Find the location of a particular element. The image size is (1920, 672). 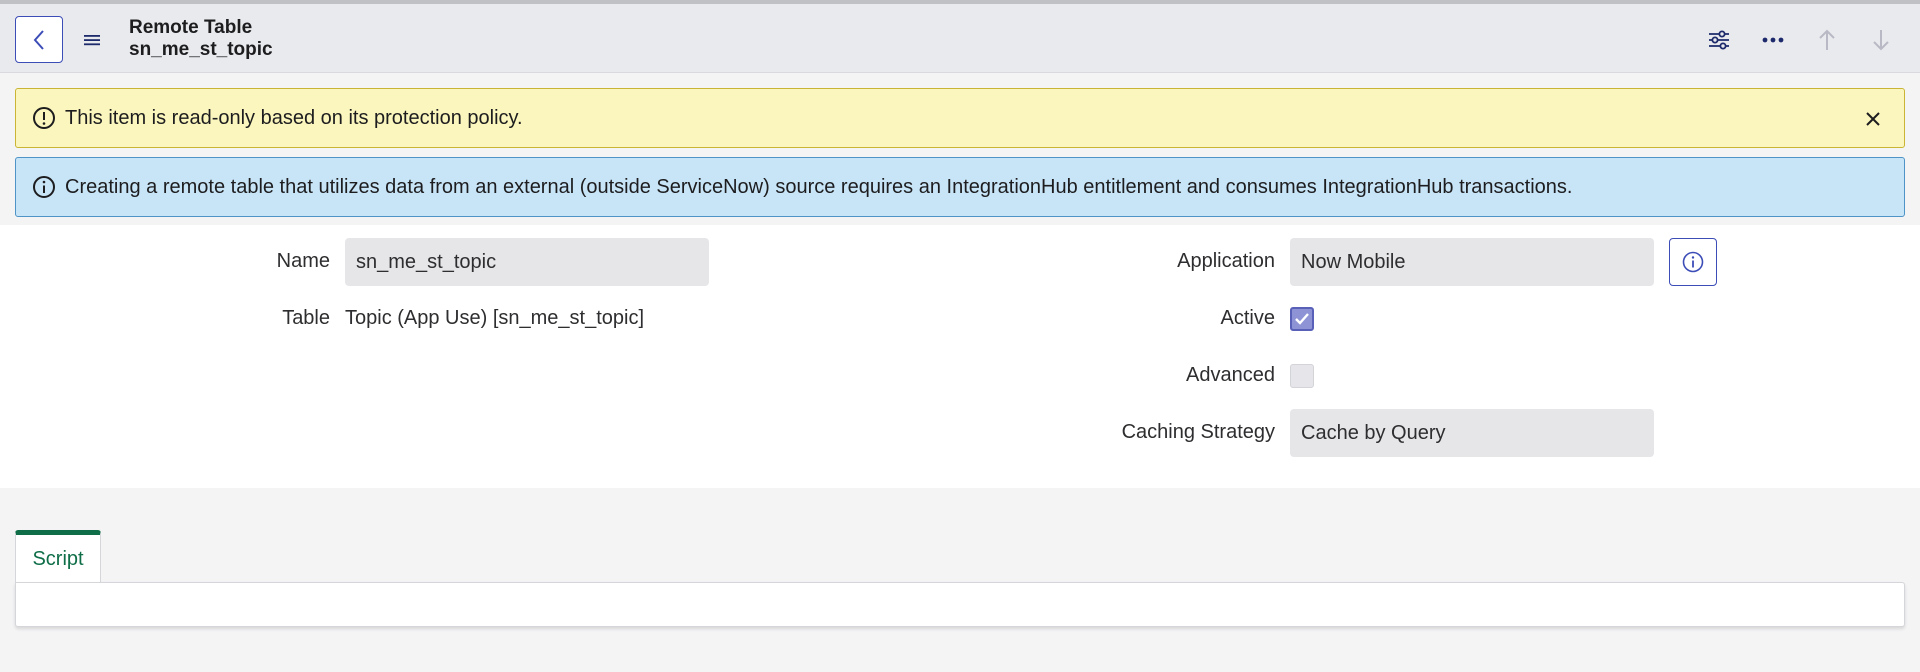

personalize-form-button is located at coordinates (1719, 40).